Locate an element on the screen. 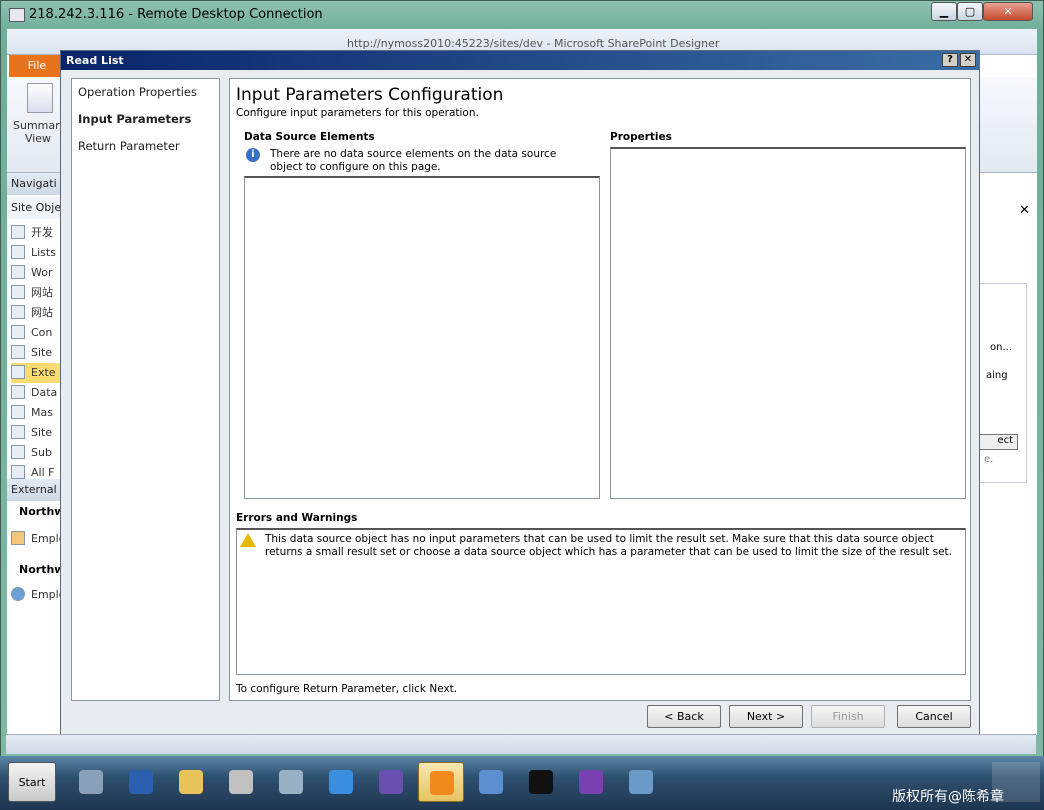  employ-item-2: Employ is located at coordinates (37, 595).